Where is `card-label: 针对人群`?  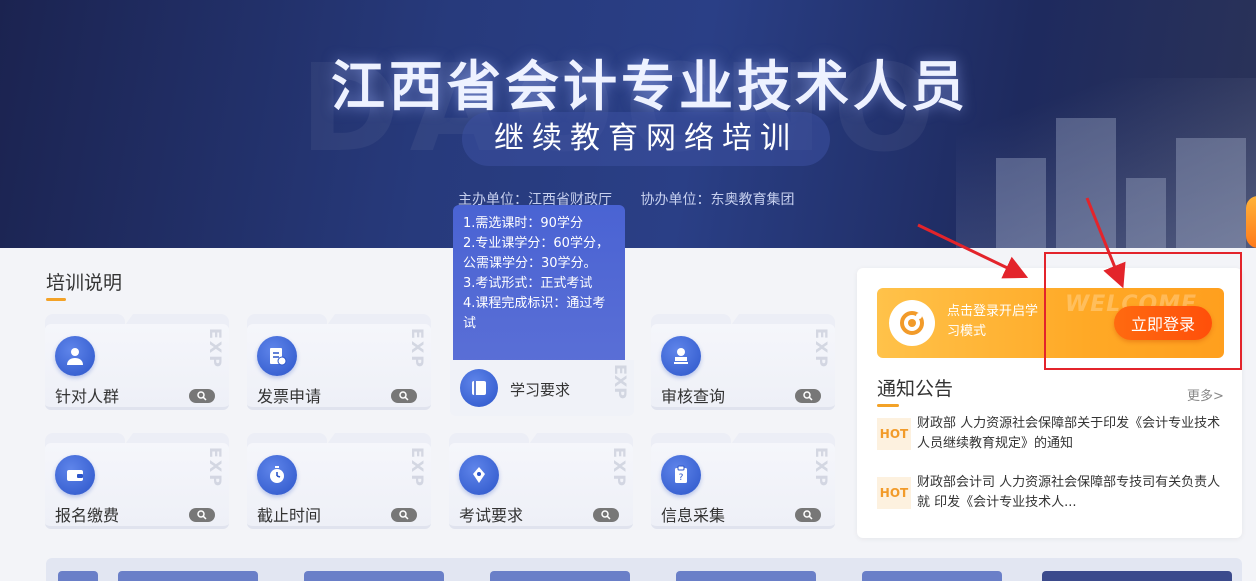 card-label: 针对人群 is located at coordinates (87, 396).